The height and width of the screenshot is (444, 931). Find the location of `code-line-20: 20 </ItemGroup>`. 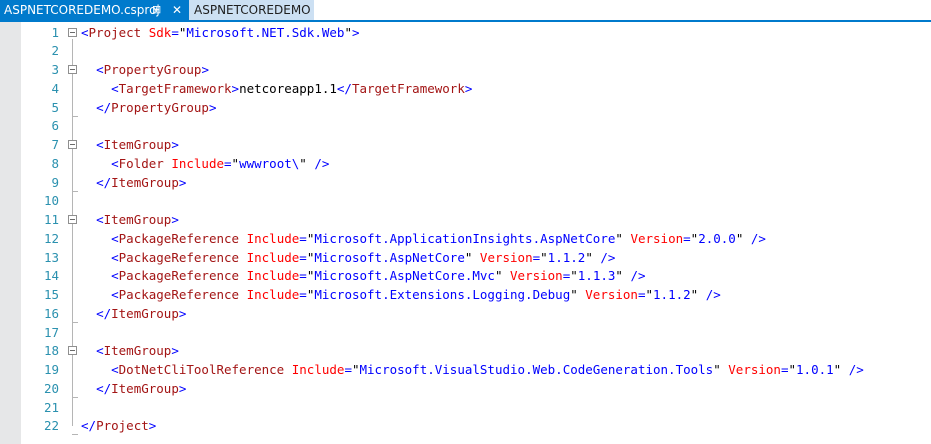

code-line-20: 20 </ItemGroup> is located at coordinates (465, 389).